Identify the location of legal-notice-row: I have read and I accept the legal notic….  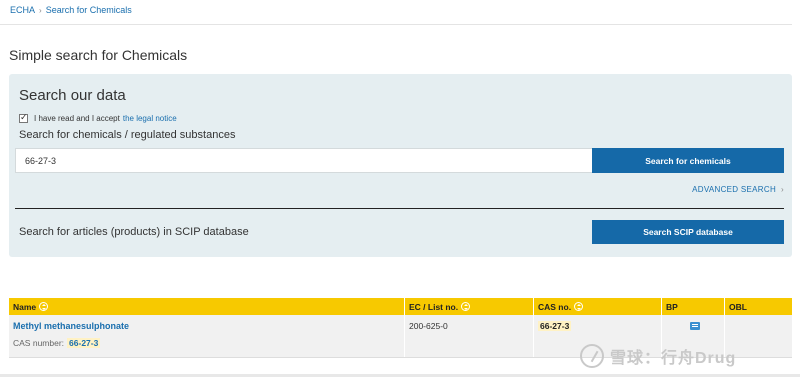
(98, 117).